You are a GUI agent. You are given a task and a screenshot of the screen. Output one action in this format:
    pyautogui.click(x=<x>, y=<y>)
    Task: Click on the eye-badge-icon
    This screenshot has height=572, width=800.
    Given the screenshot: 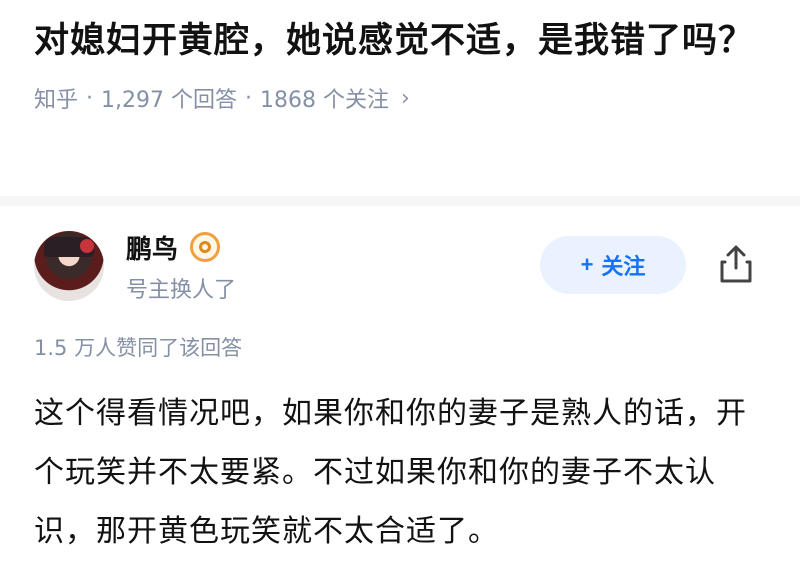 What is the action you would take?
    pyautogui.click(x=205, y=247)
    